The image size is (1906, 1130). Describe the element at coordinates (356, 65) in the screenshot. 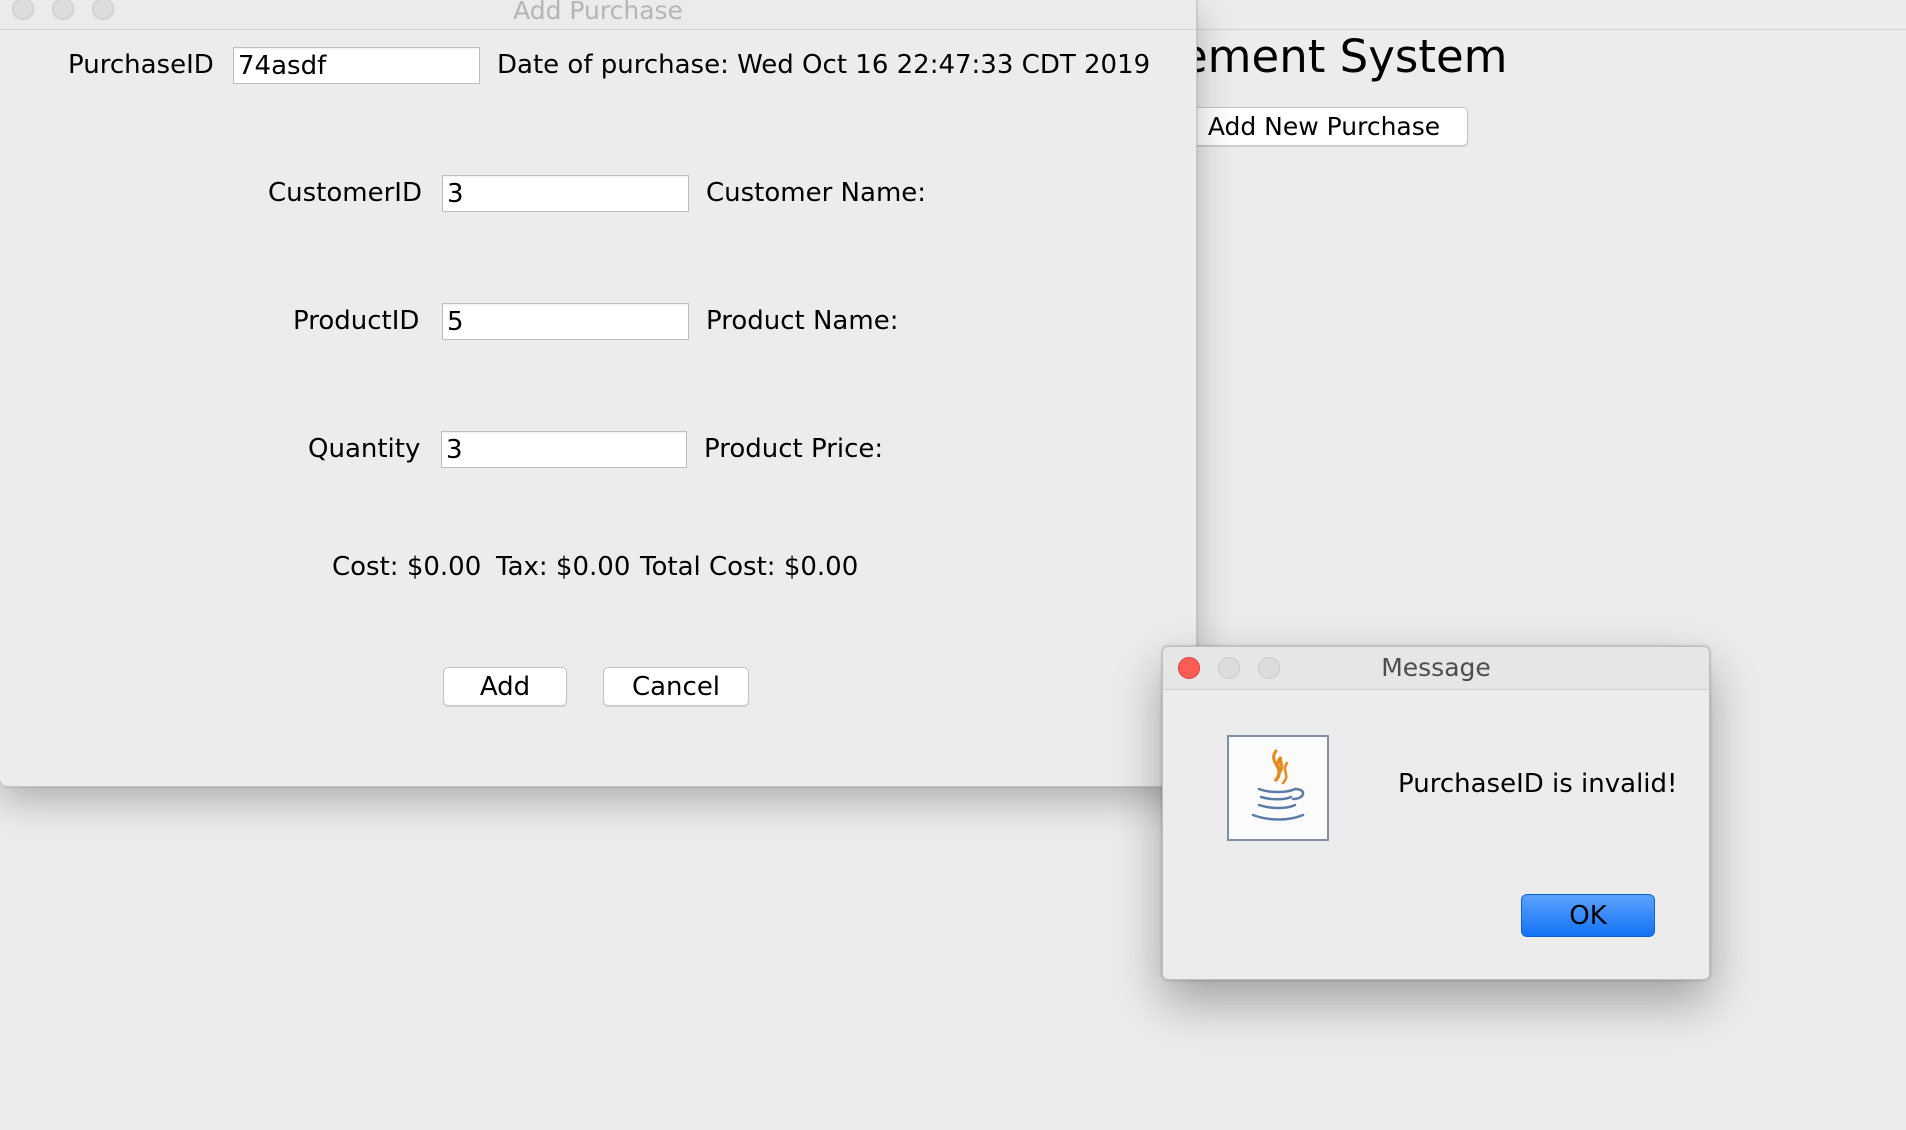

I see `purchase-id-input` at that location.